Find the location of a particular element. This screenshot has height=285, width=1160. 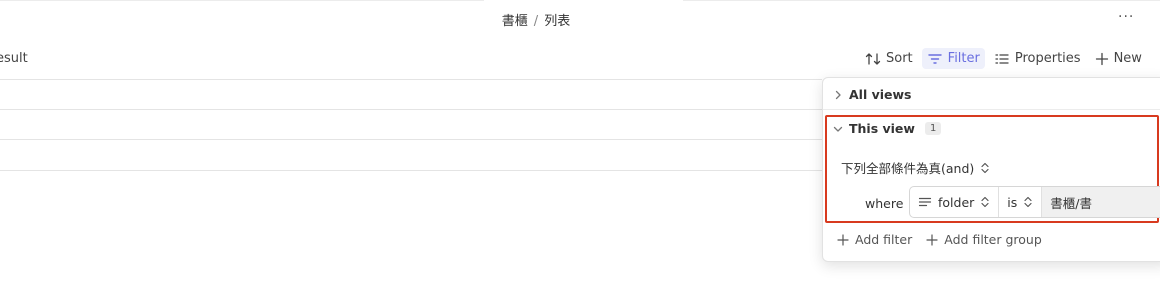

chevron-down-icon is located at coordinates (838, 129).